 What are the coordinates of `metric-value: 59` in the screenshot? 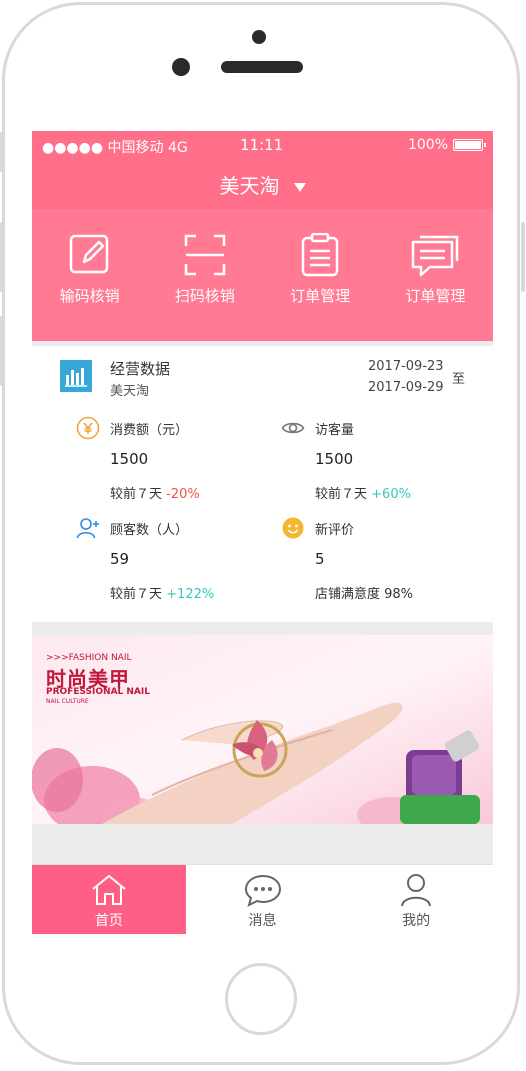 It's located at (120, 559).